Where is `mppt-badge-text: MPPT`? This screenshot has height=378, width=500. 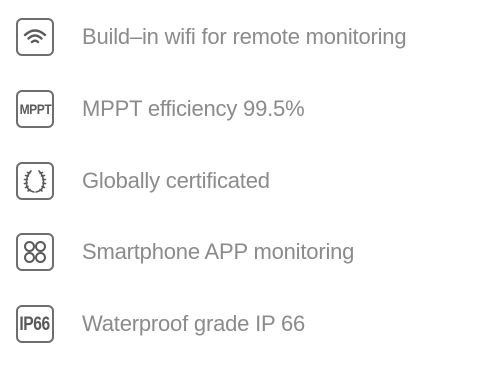 mppt-badge-text: MPPT is located at coordinates (35, 109).